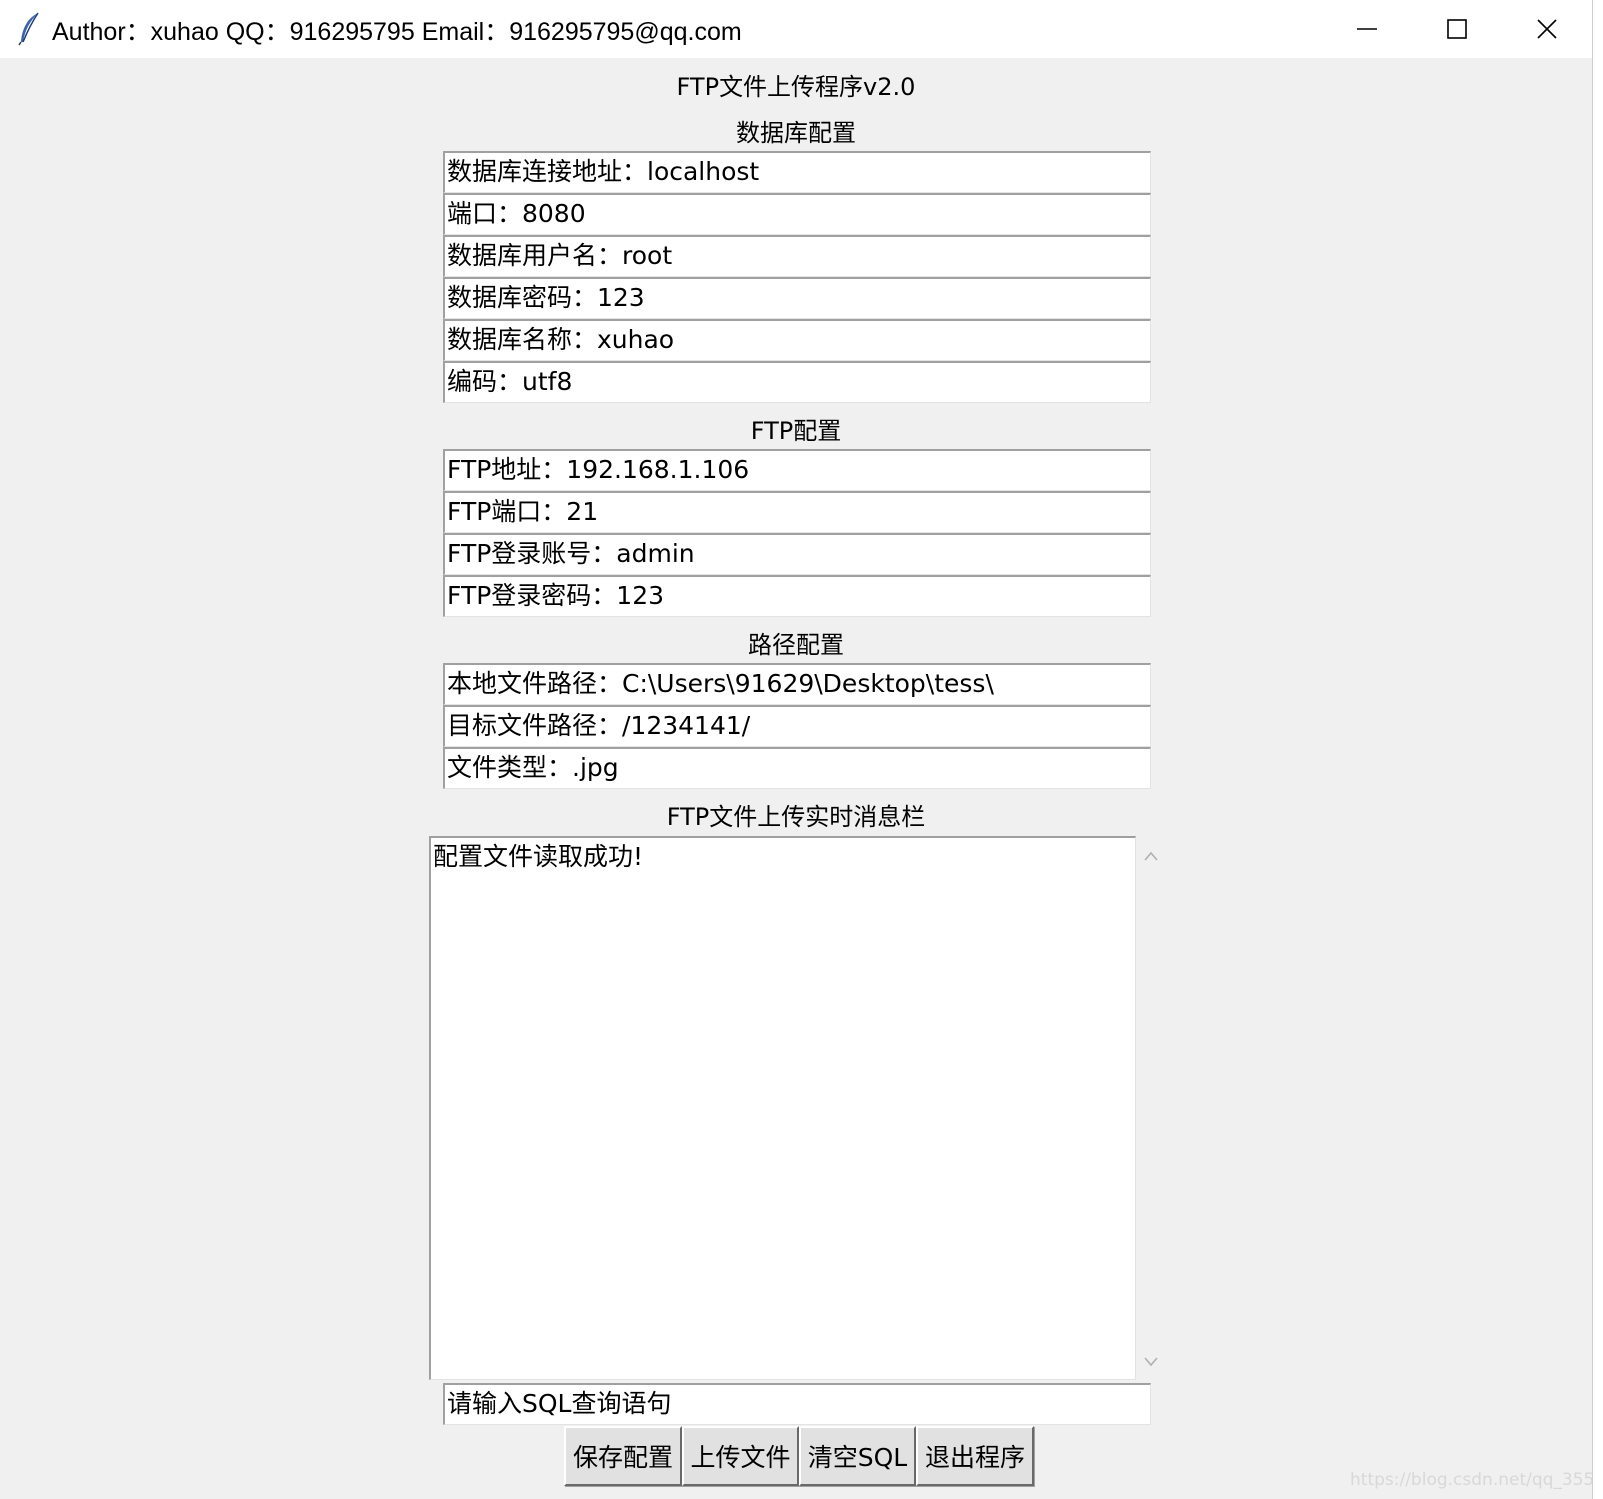 This screenshot has height=1499, width=1603. Describe the element at coordinates (796, 87) in the screenshot. I see `app-title: FTP文件上传程序v2.0` at that location.